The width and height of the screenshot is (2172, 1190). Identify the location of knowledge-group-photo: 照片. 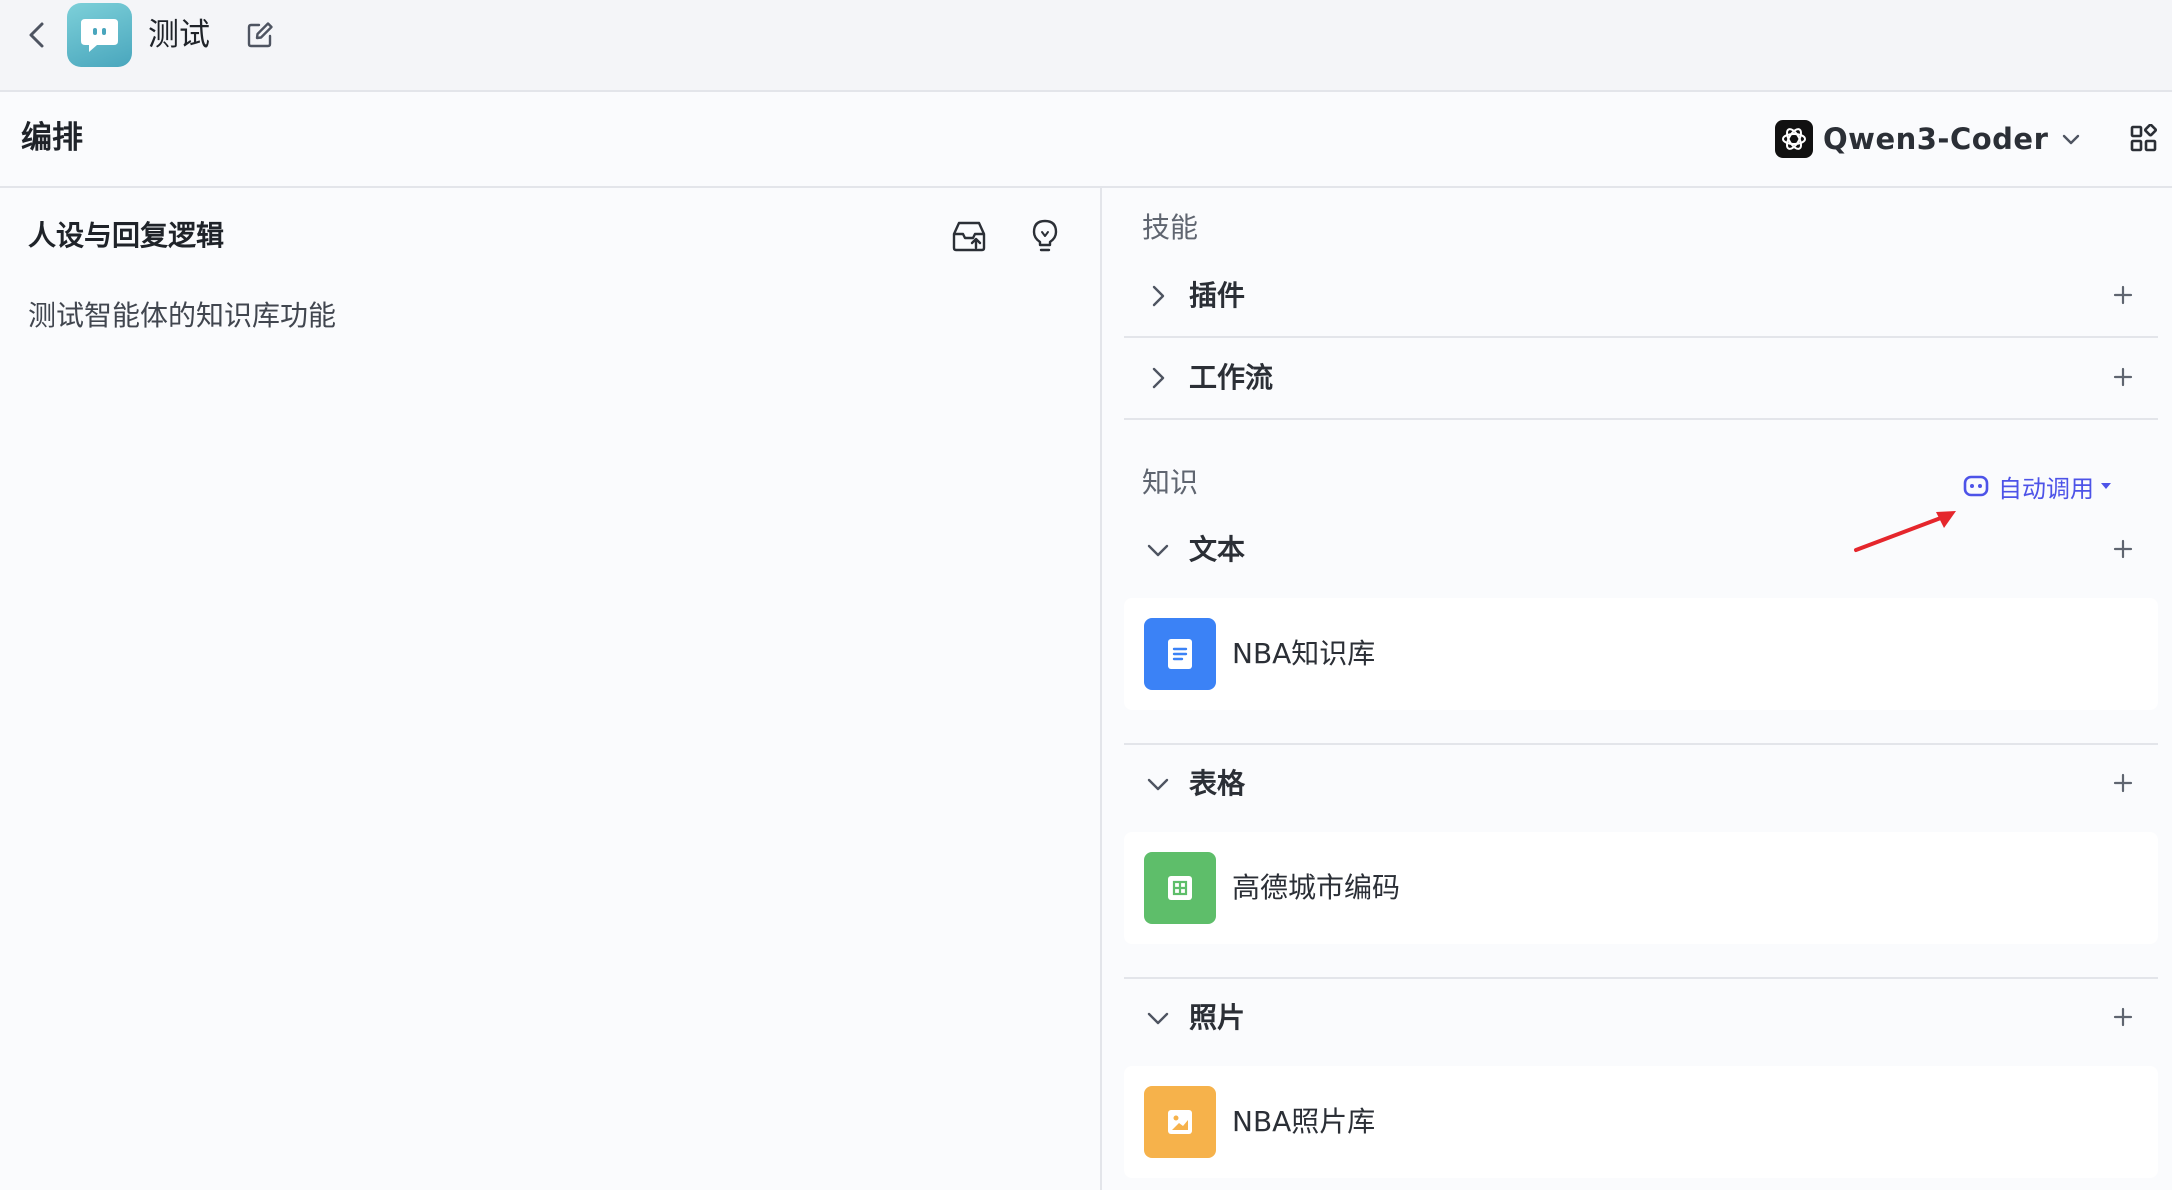
(1641, 1018).